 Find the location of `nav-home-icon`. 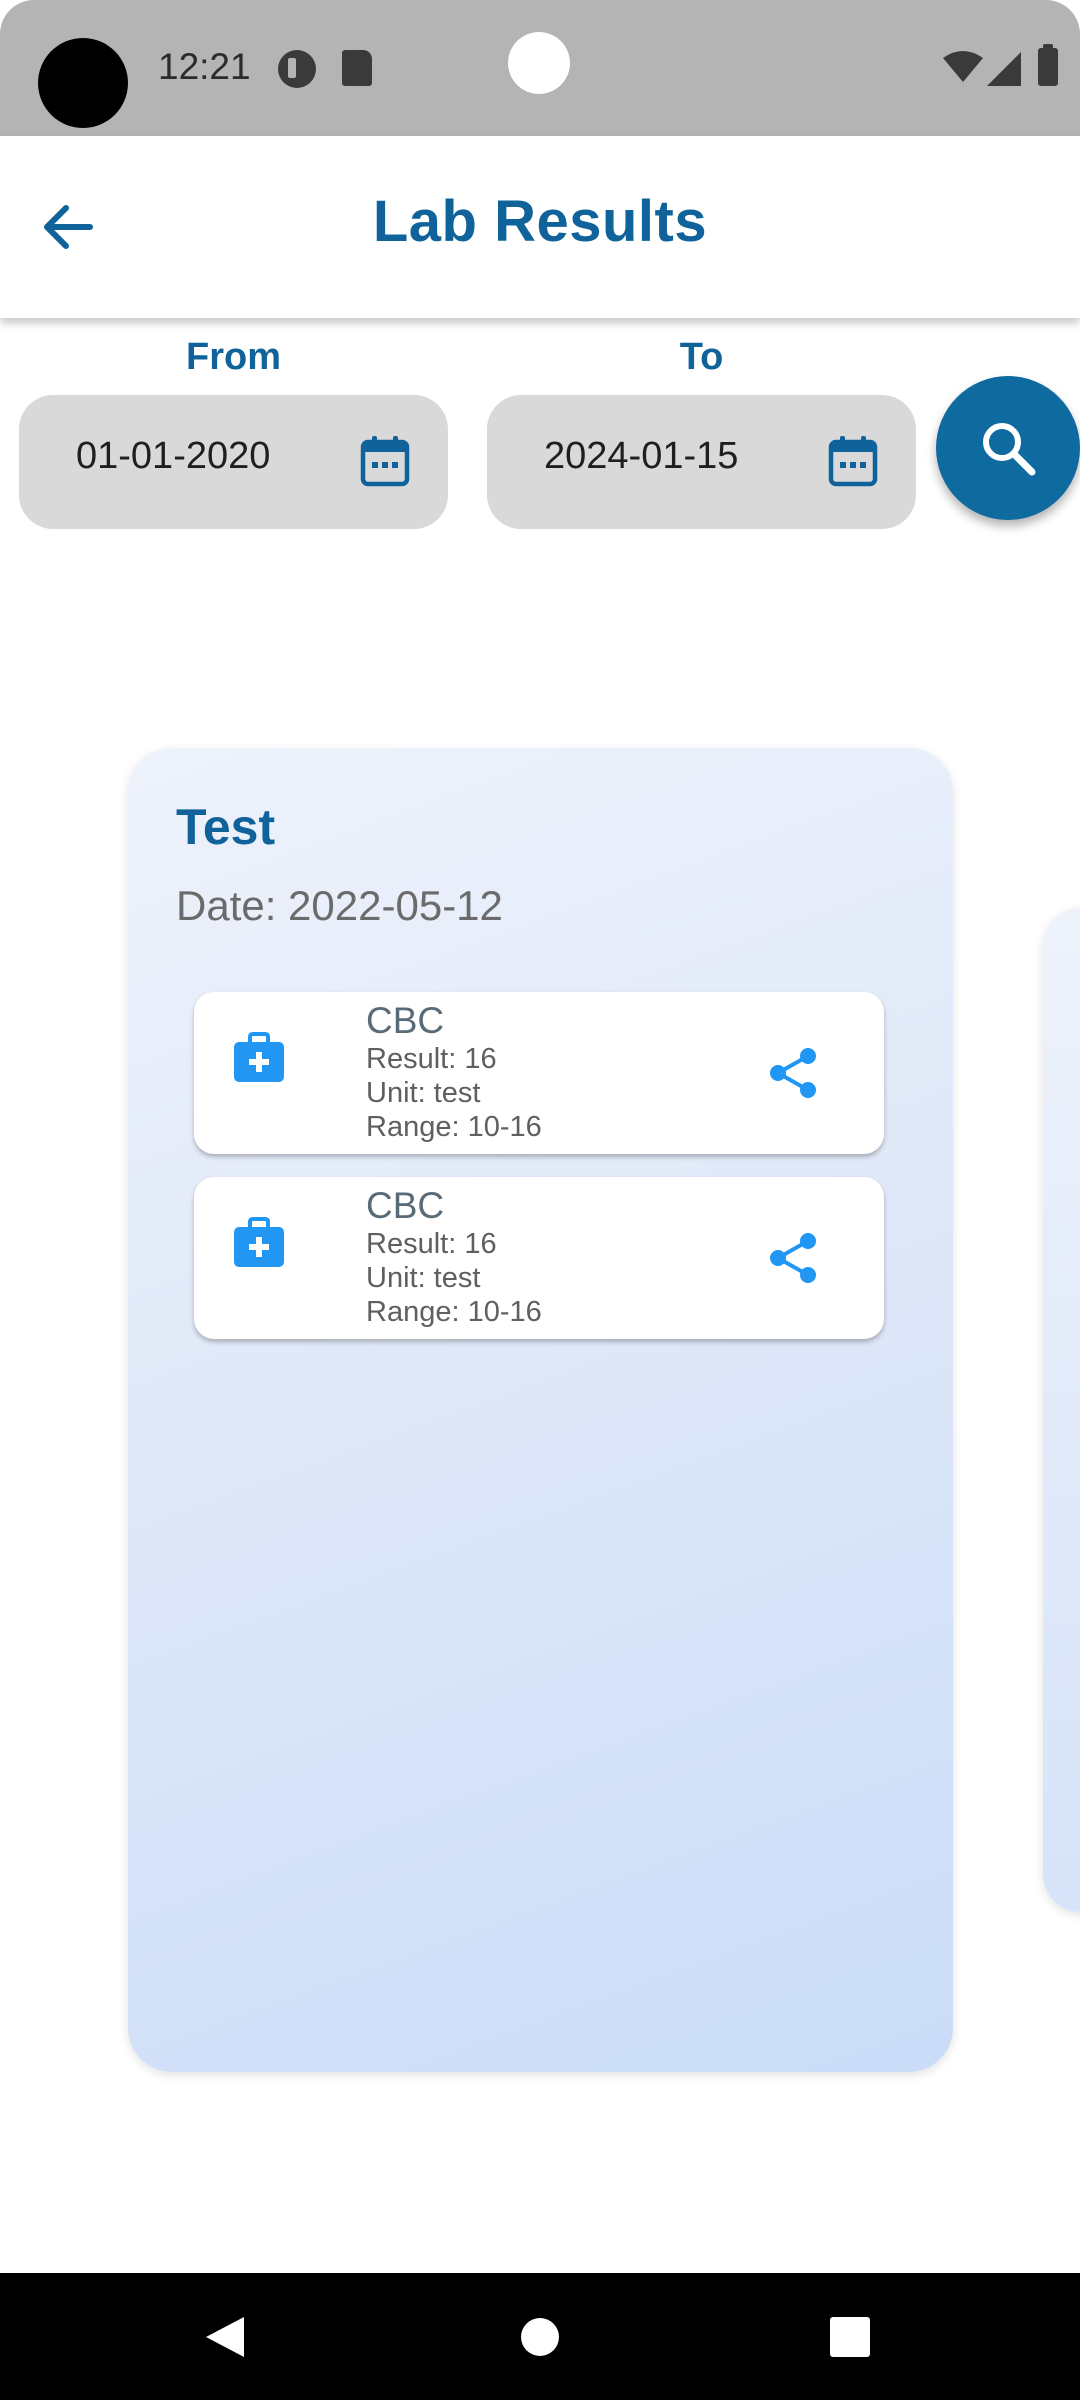

nav-home-icon is located at coordinates (540, 2337).